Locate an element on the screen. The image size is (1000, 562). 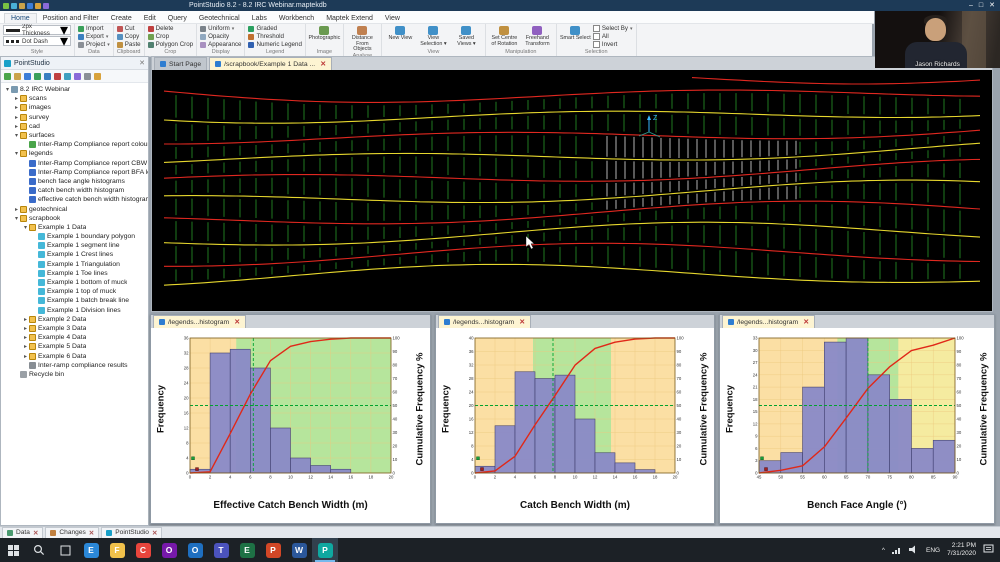
taskbar-icon-excel: E is located at coordinates (247, 550).